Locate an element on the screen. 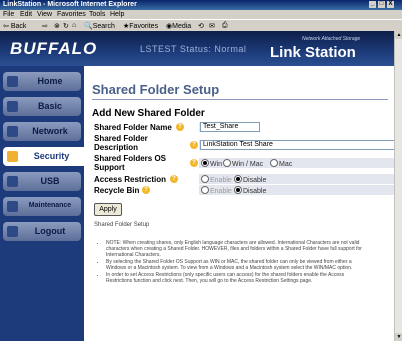  access-enable-radio: Enable is located at coordinates (216, 179).